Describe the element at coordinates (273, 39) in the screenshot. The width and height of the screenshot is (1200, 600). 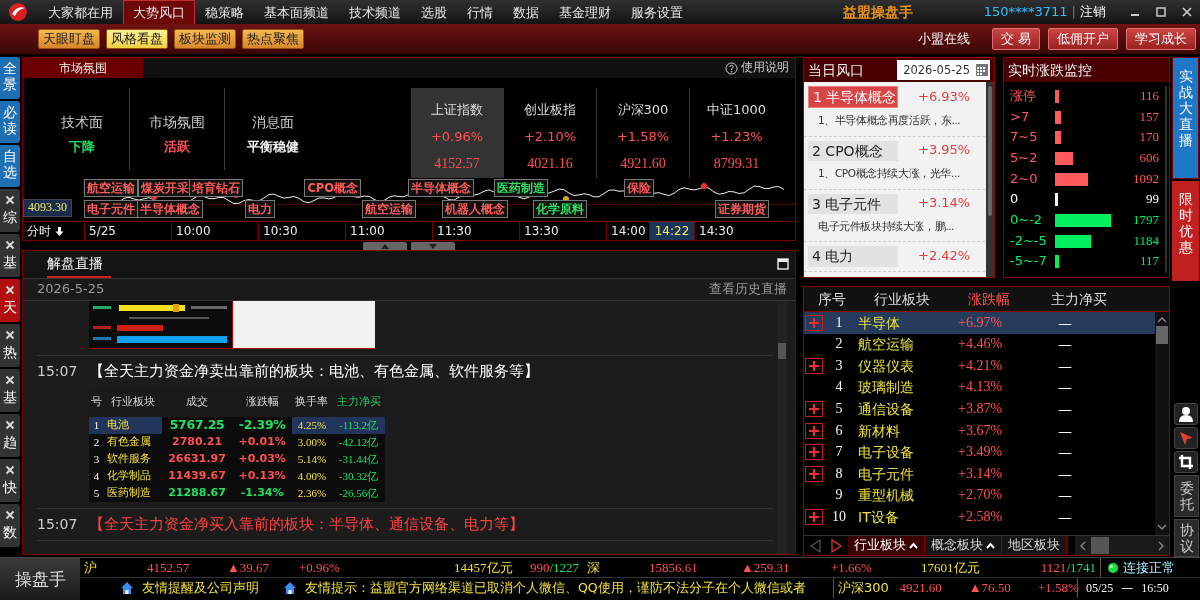
I see `mode-button: 热点聚焦` at that location.